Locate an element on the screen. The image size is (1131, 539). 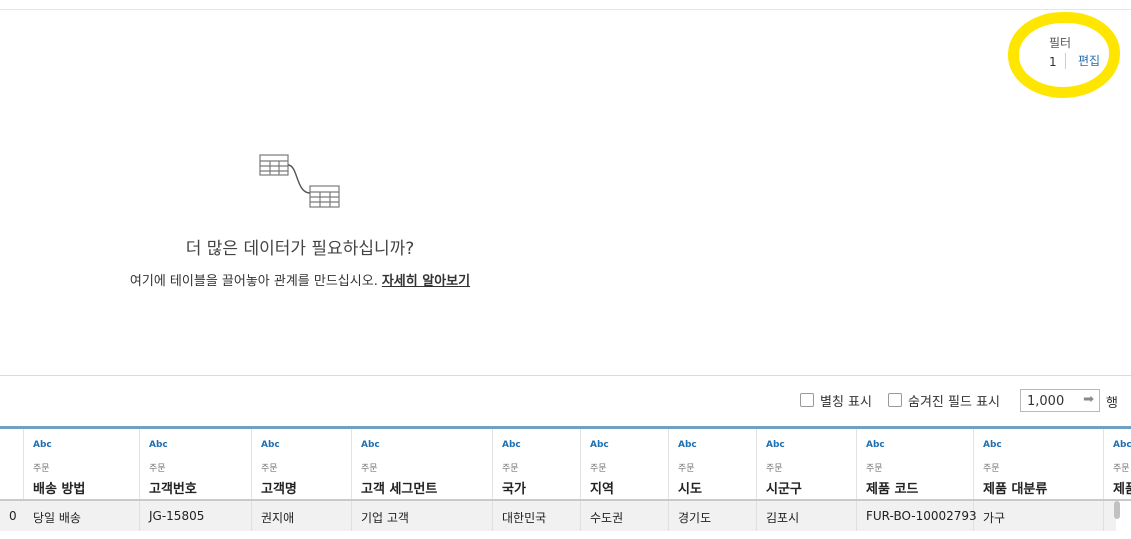
cell-value: 김포시 is located at coordinates (783, 518).